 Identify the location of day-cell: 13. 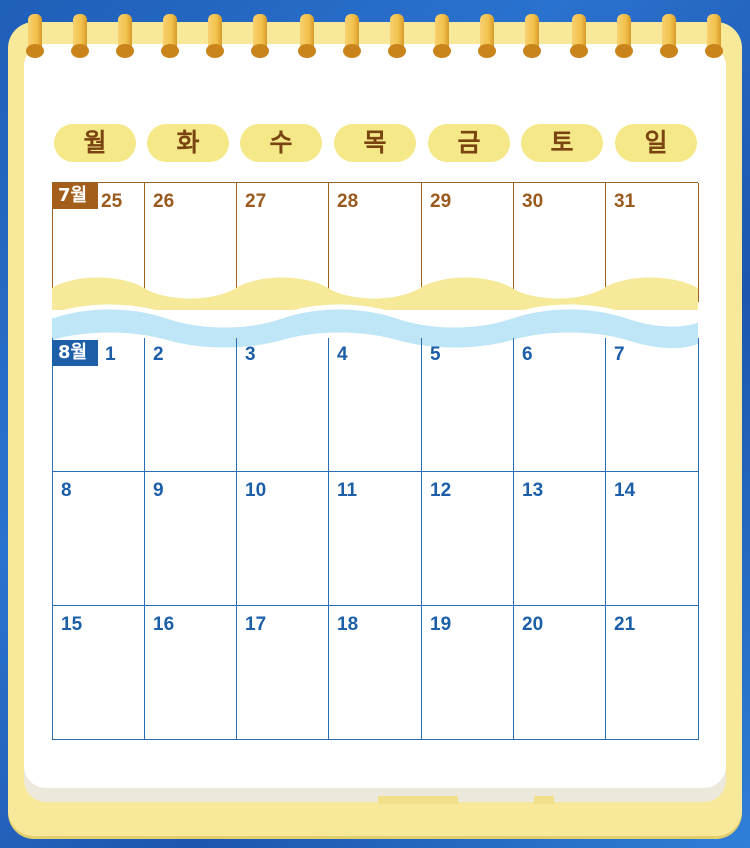
(560, 539).